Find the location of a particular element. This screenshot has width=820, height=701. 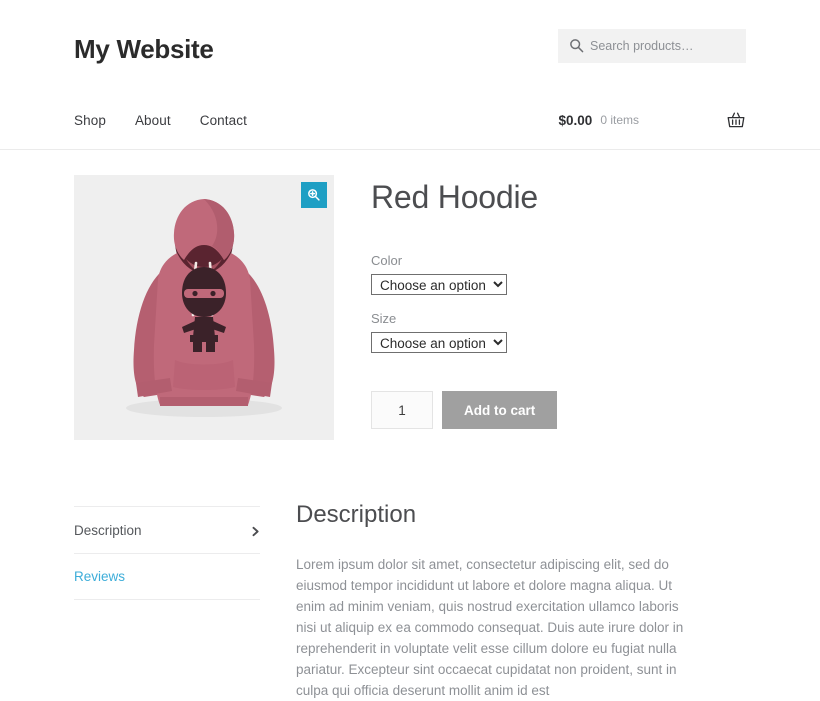

size-select: Choose an option is located at coordinates (439, 343).